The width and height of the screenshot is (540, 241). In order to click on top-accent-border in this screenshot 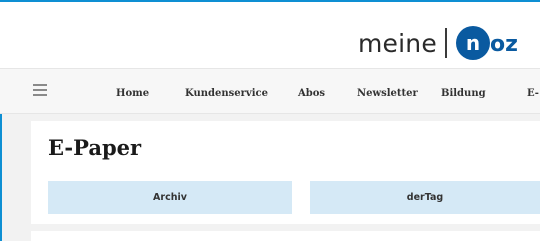, I will do `click(270, 1)`.